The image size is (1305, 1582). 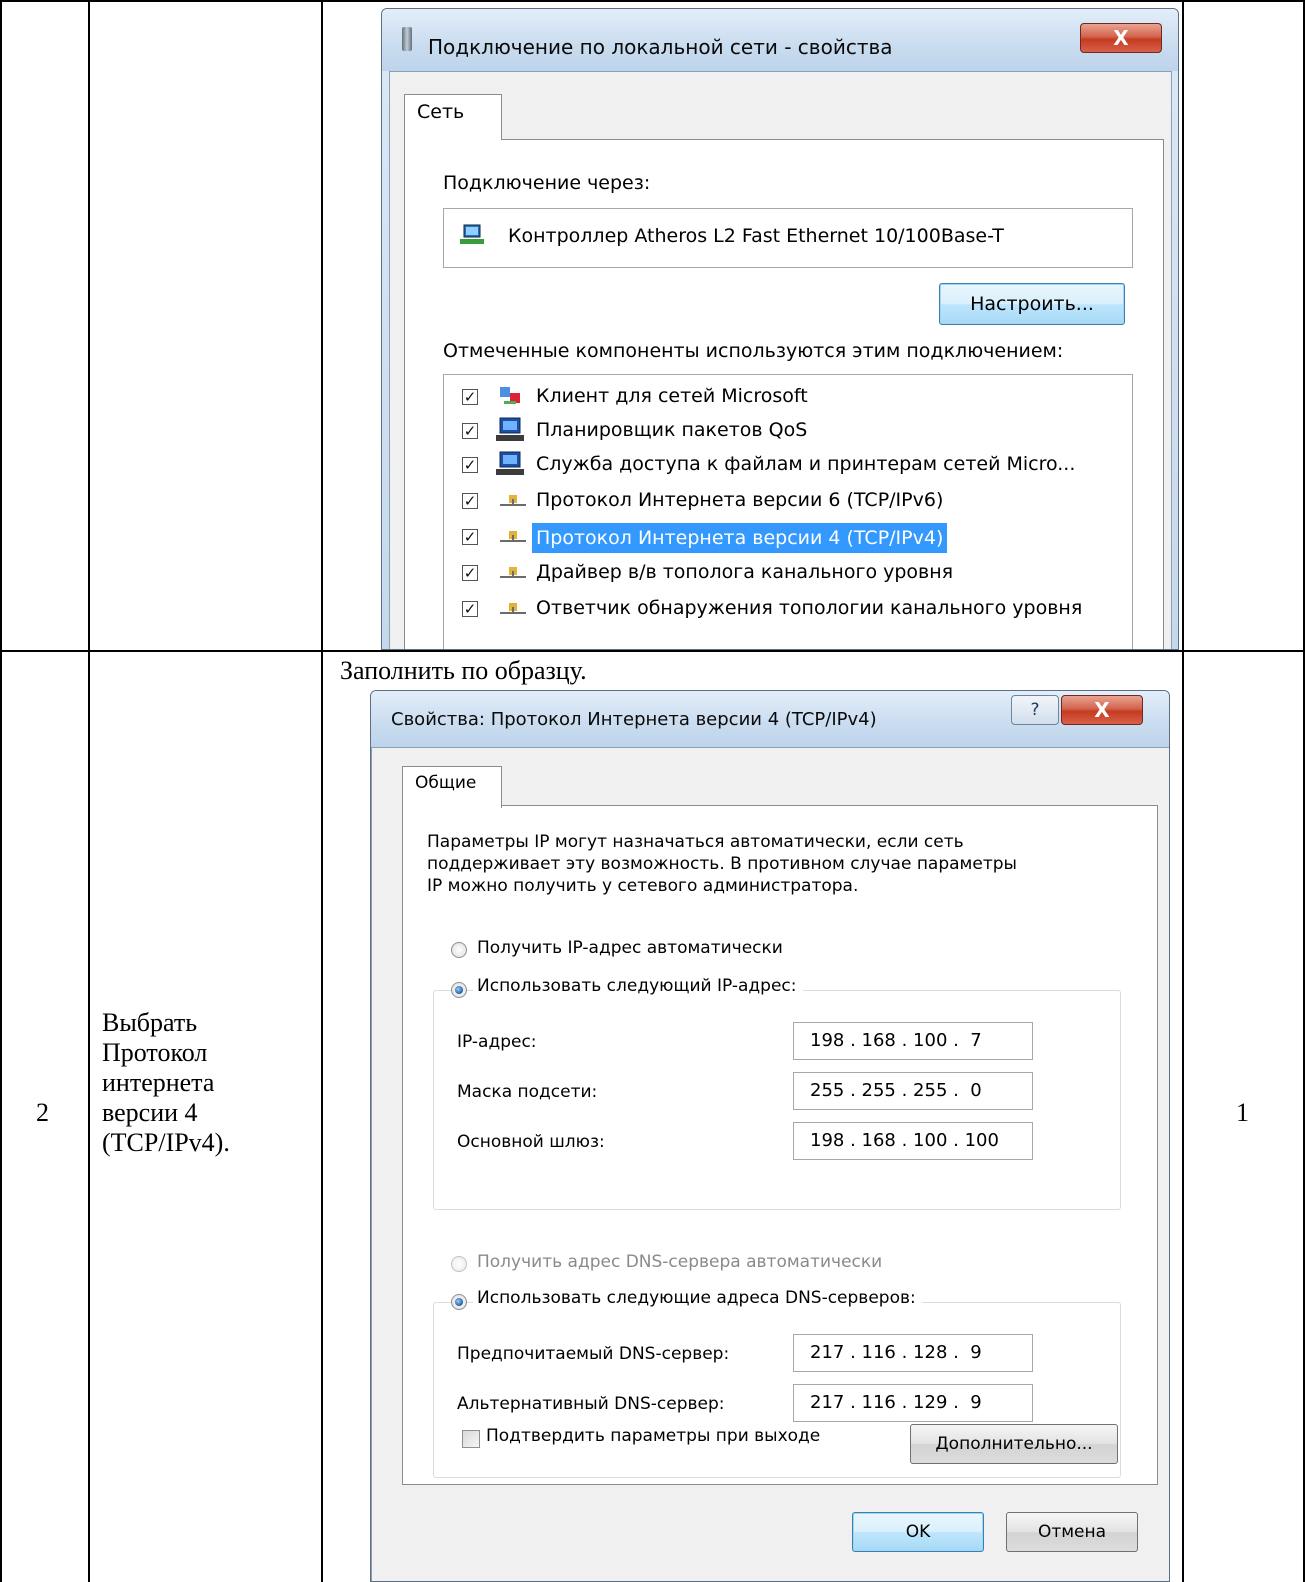 I want to click on auto-ip-radio, so click(x=459, y=950).